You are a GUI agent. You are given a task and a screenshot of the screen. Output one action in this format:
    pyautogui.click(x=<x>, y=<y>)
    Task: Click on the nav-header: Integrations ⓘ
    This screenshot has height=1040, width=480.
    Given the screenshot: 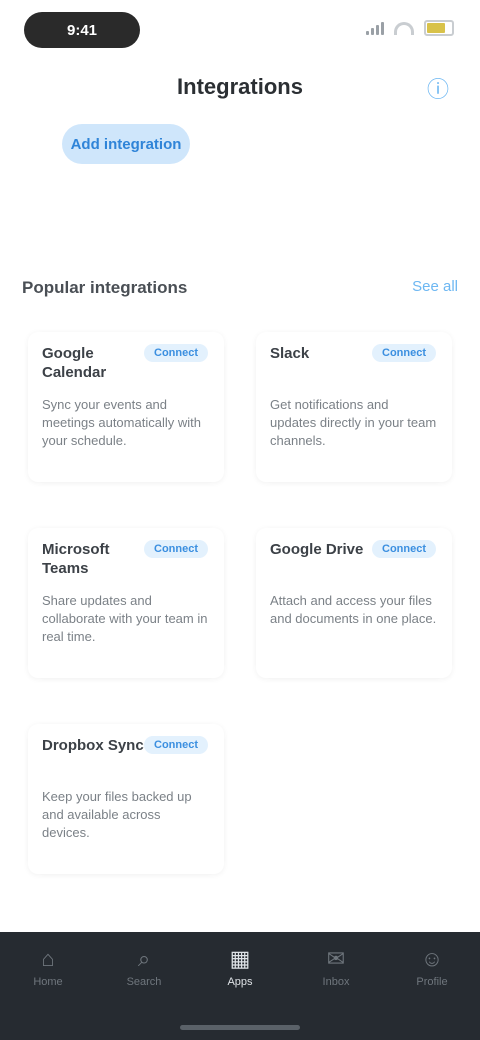 What is the action you would take?
    pyautogui.click(x=240, y=88)
    